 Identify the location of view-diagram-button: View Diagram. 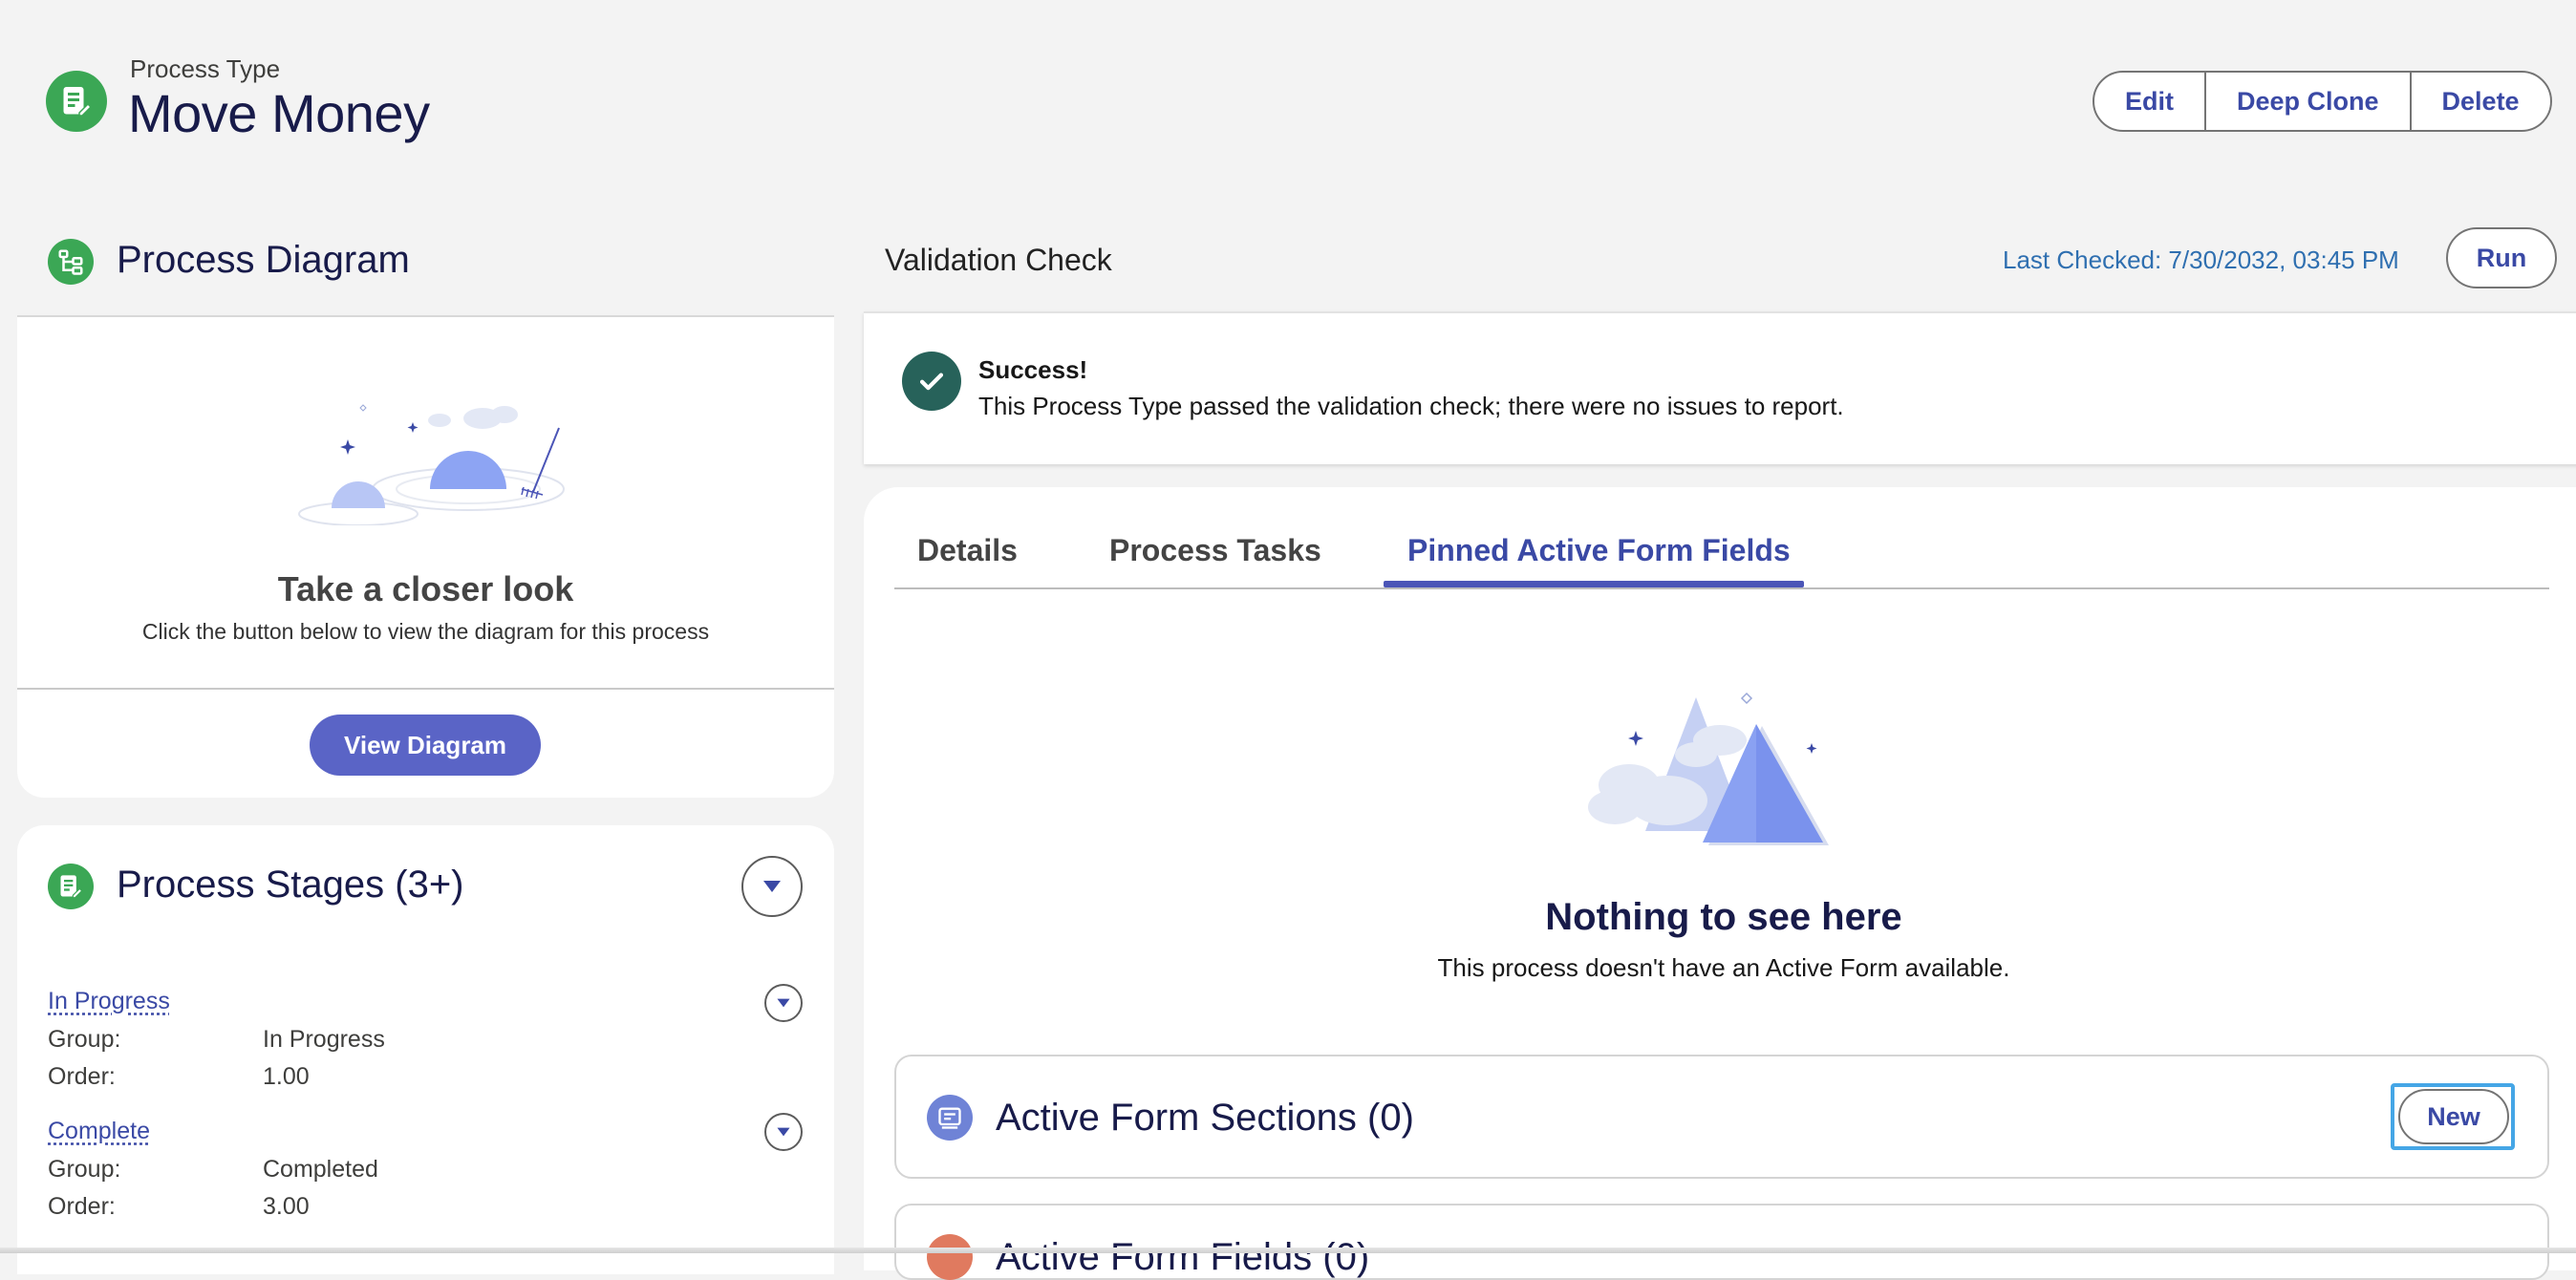
(425, 745).